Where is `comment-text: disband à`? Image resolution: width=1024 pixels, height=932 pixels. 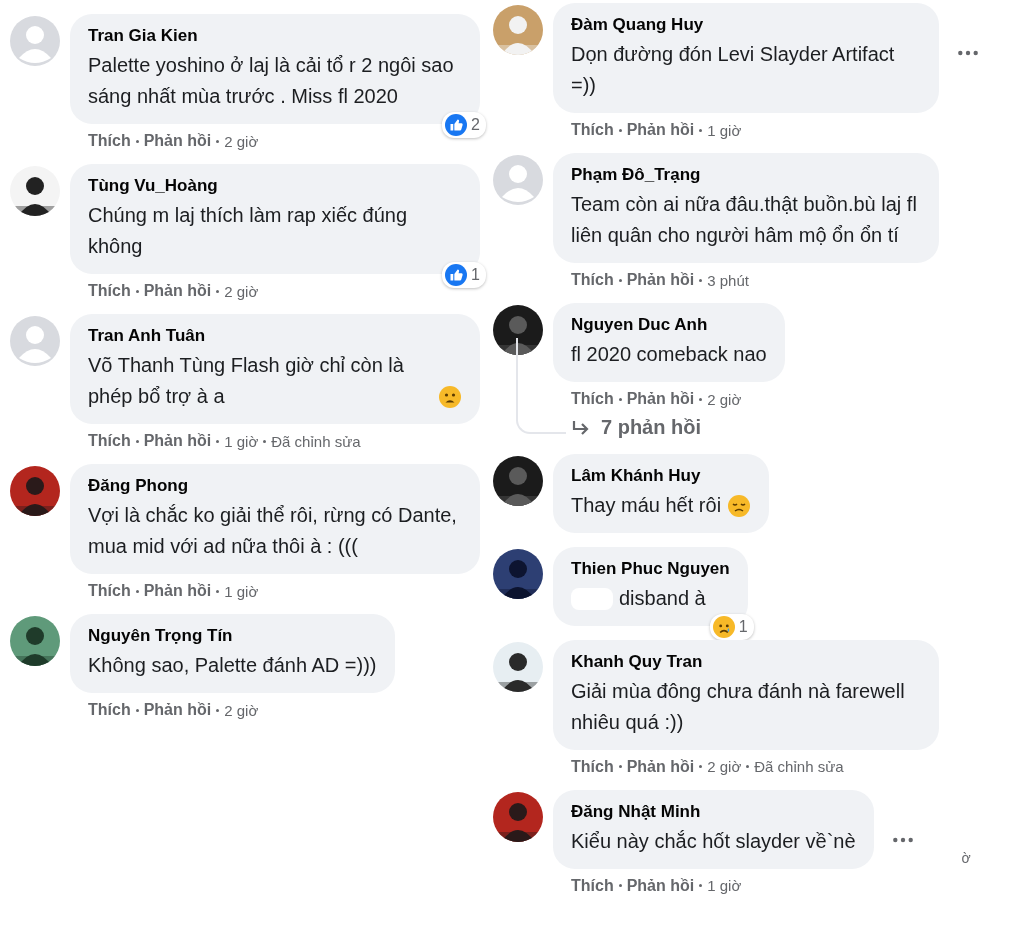
comment-text: disband à is located at coordinates (662, 598).